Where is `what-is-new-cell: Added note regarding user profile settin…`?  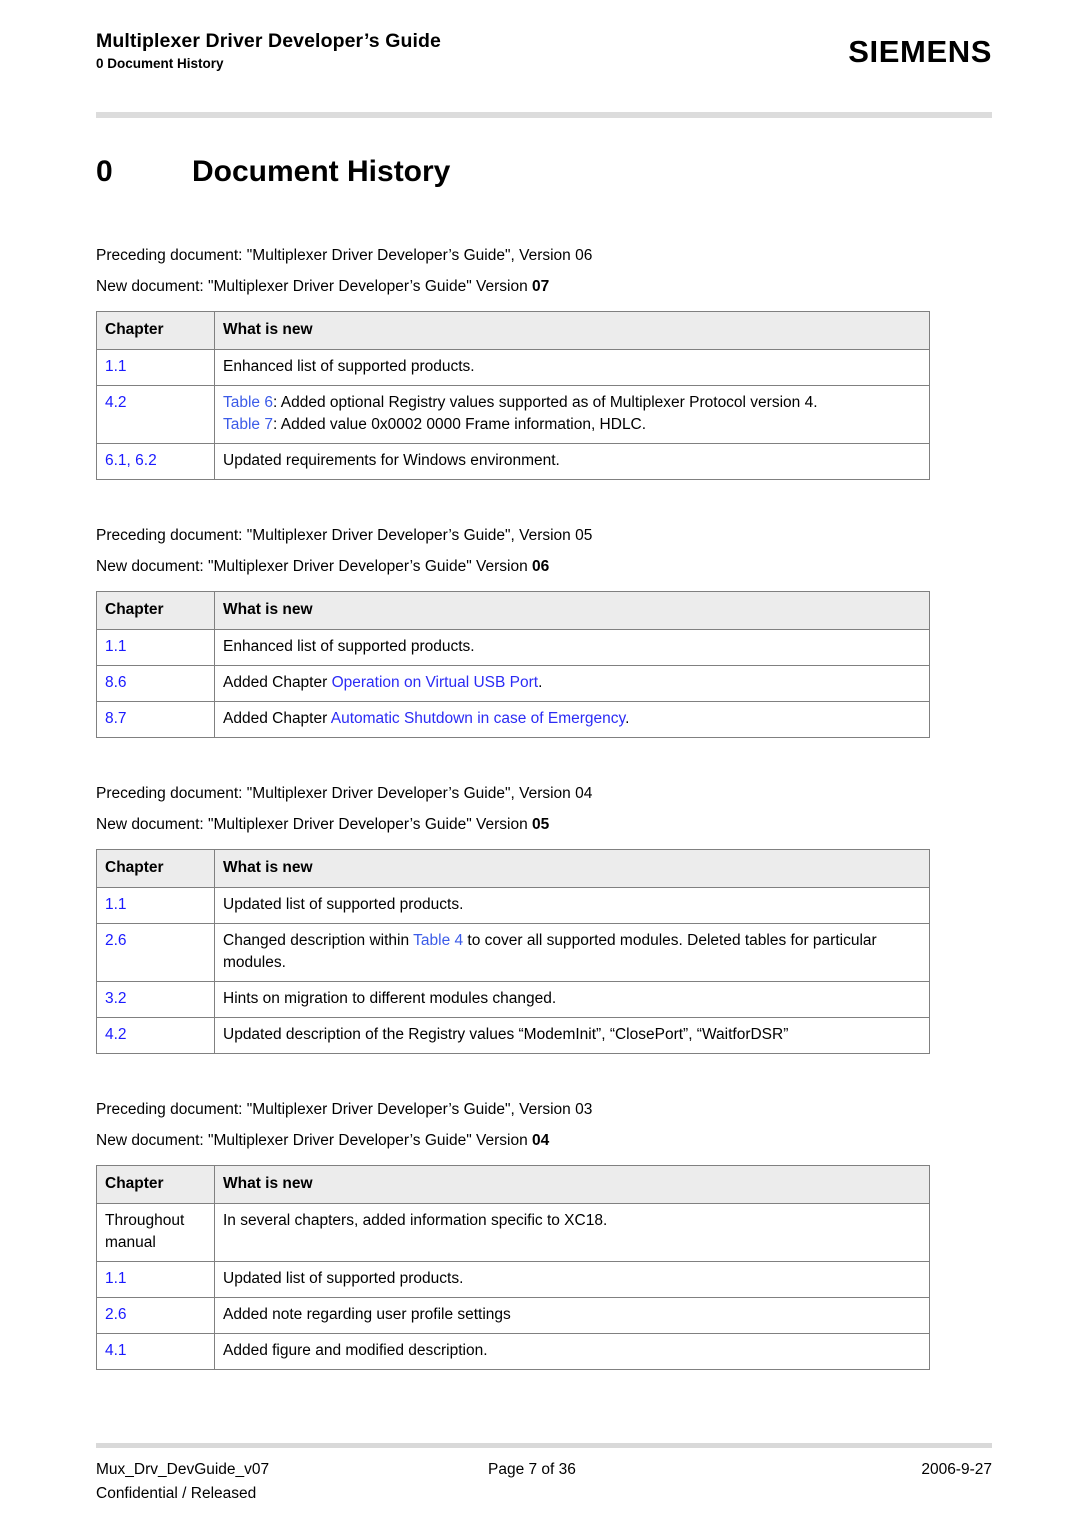
what-is-new-cell: Added note regarding user profile settin… is located at coordinates (572, 1315).